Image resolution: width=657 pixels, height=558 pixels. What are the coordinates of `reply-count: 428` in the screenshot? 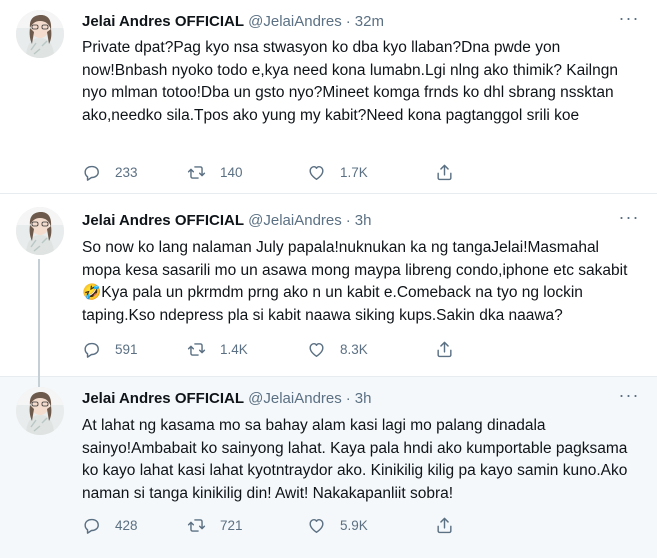 It's located at (126, 525).